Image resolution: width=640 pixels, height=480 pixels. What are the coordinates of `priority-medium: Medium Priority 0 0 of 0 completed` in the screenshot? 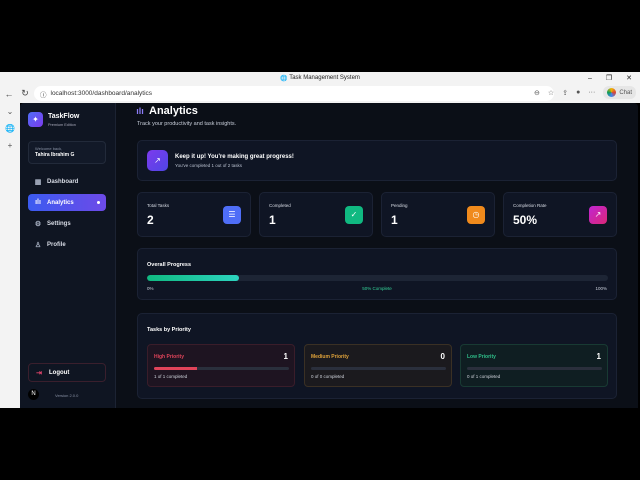 It's located at (378, 365).